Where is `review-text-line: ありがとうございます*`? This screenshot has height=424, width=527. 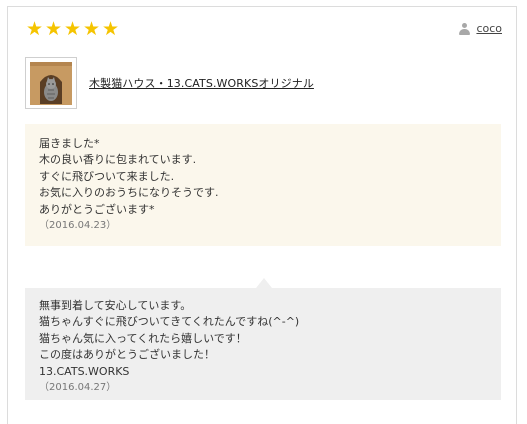 review-text-line: ありがとうございます* is located at coordinates (97, 209).